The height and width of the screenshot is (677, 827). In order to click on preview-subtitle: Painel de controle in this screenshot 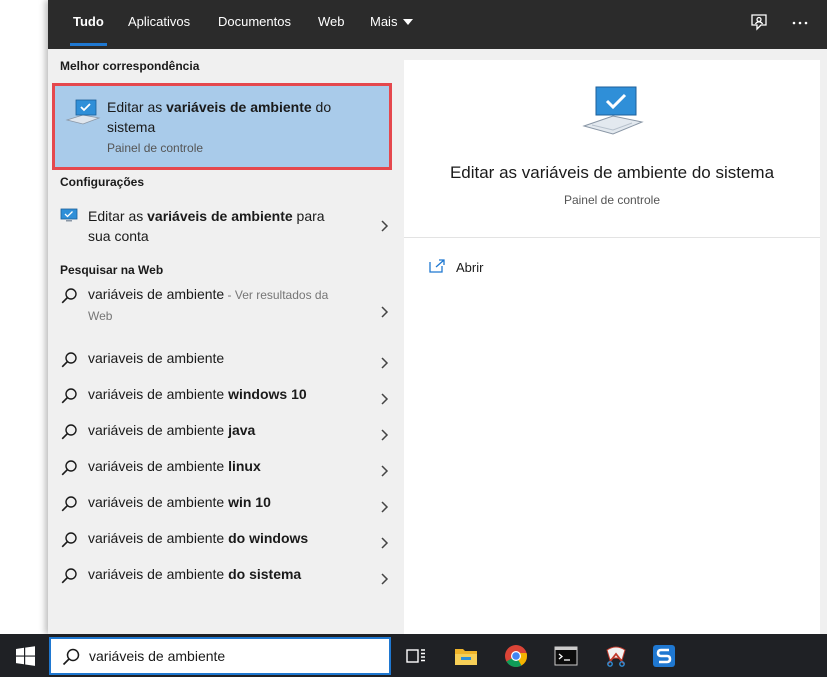, I will do `click(612, 200)`.